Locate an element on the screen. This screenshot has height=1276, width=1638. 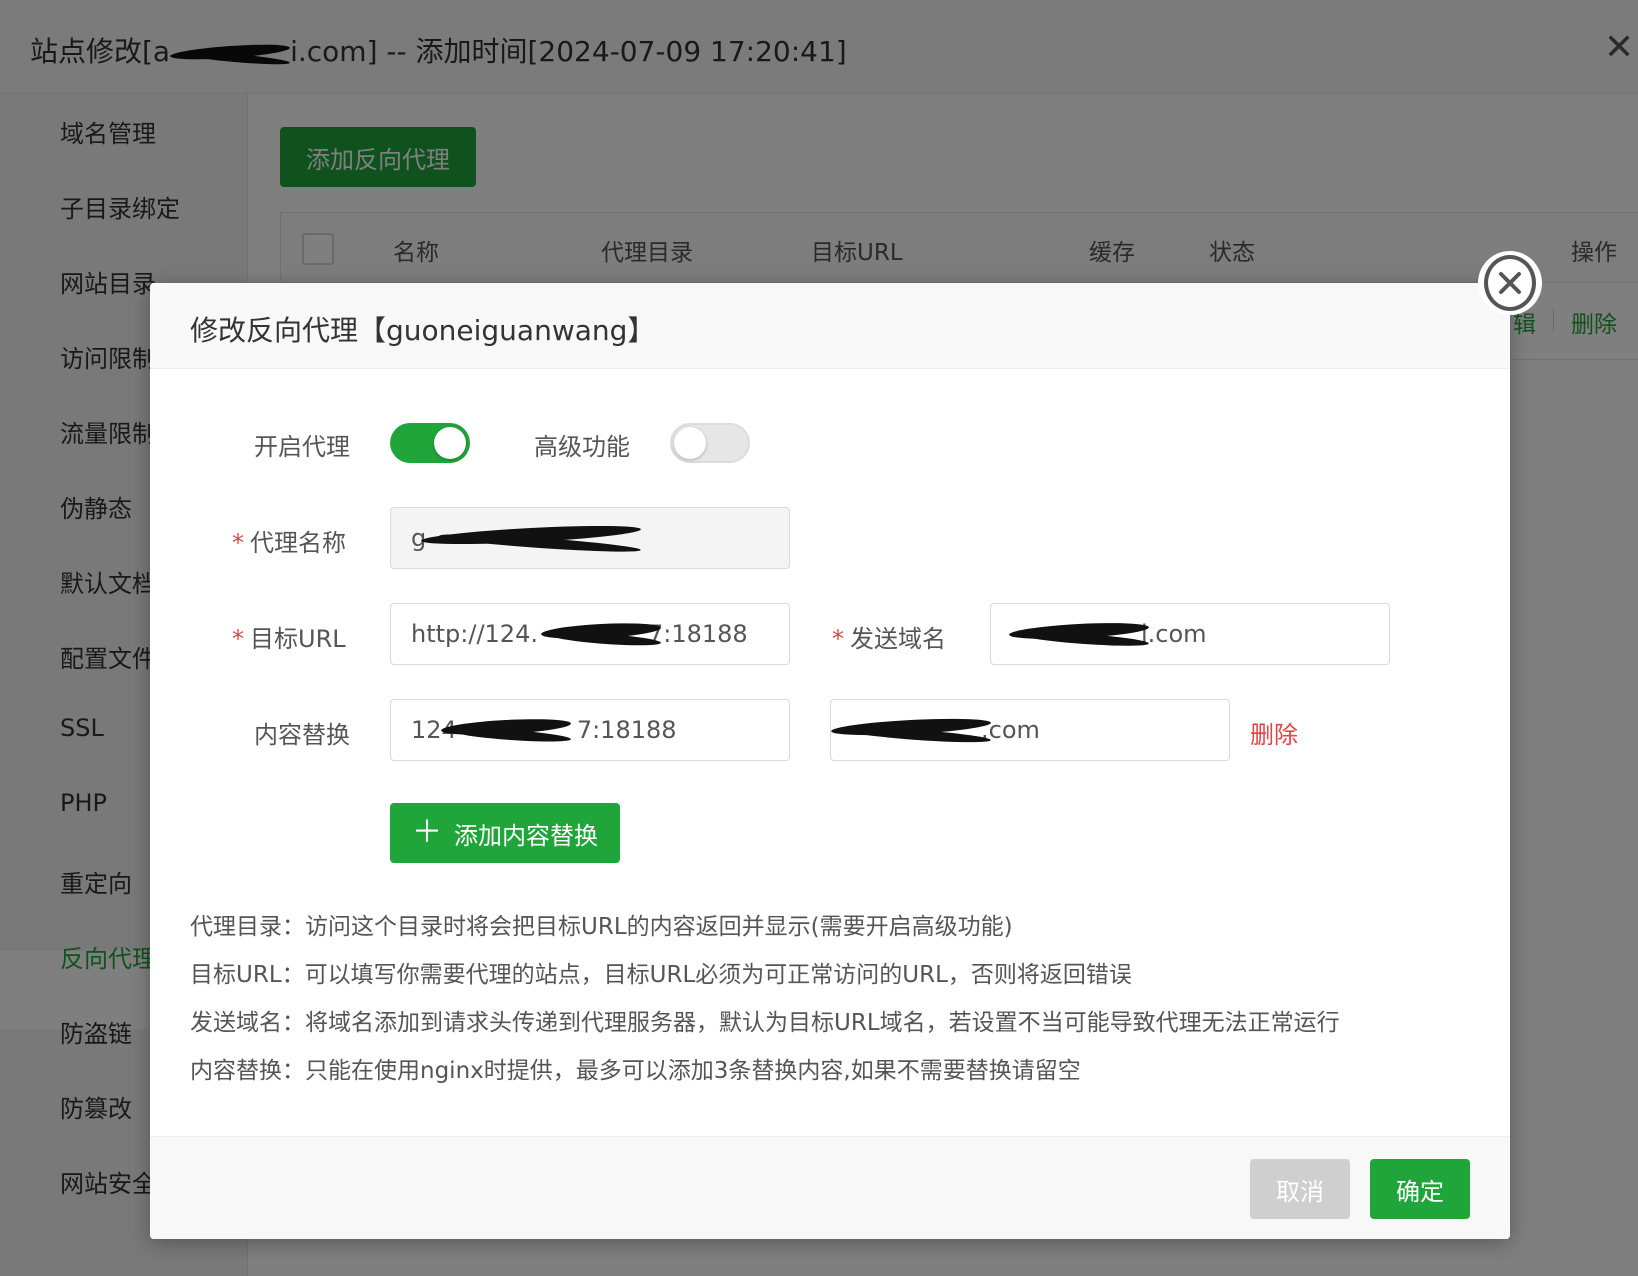
replace-to-field: .com is located at coordinates (1030, 730).